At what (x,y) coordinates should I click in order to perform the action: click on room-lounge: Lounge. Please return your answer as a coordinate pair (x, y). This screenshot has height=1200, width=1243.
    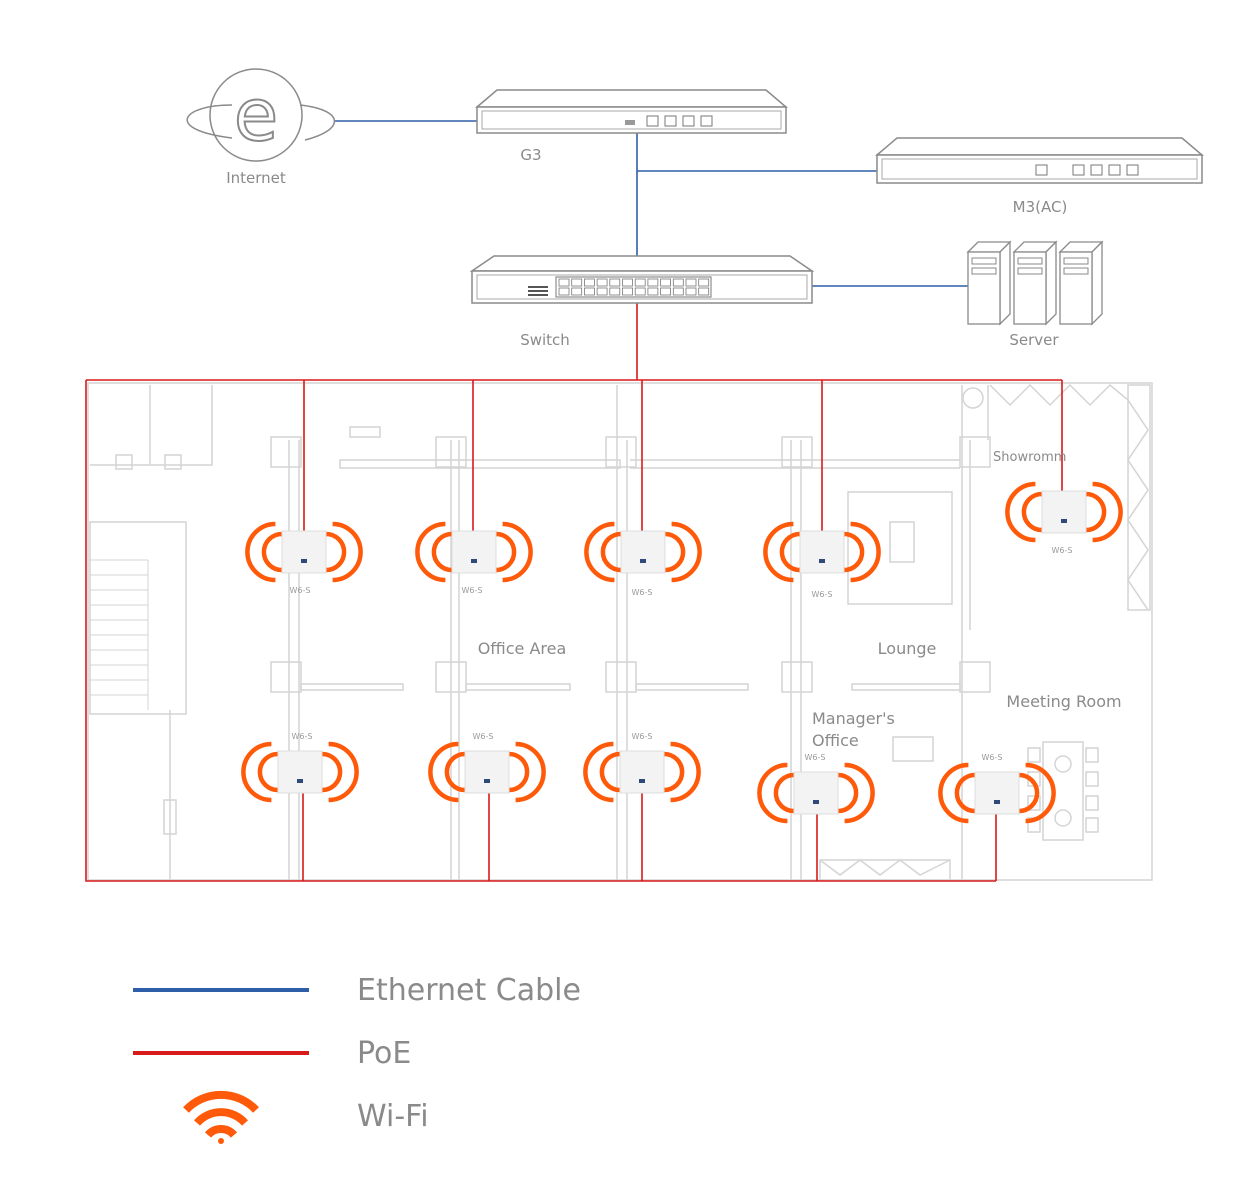
    Looking at the image, I should click on (907, 648).